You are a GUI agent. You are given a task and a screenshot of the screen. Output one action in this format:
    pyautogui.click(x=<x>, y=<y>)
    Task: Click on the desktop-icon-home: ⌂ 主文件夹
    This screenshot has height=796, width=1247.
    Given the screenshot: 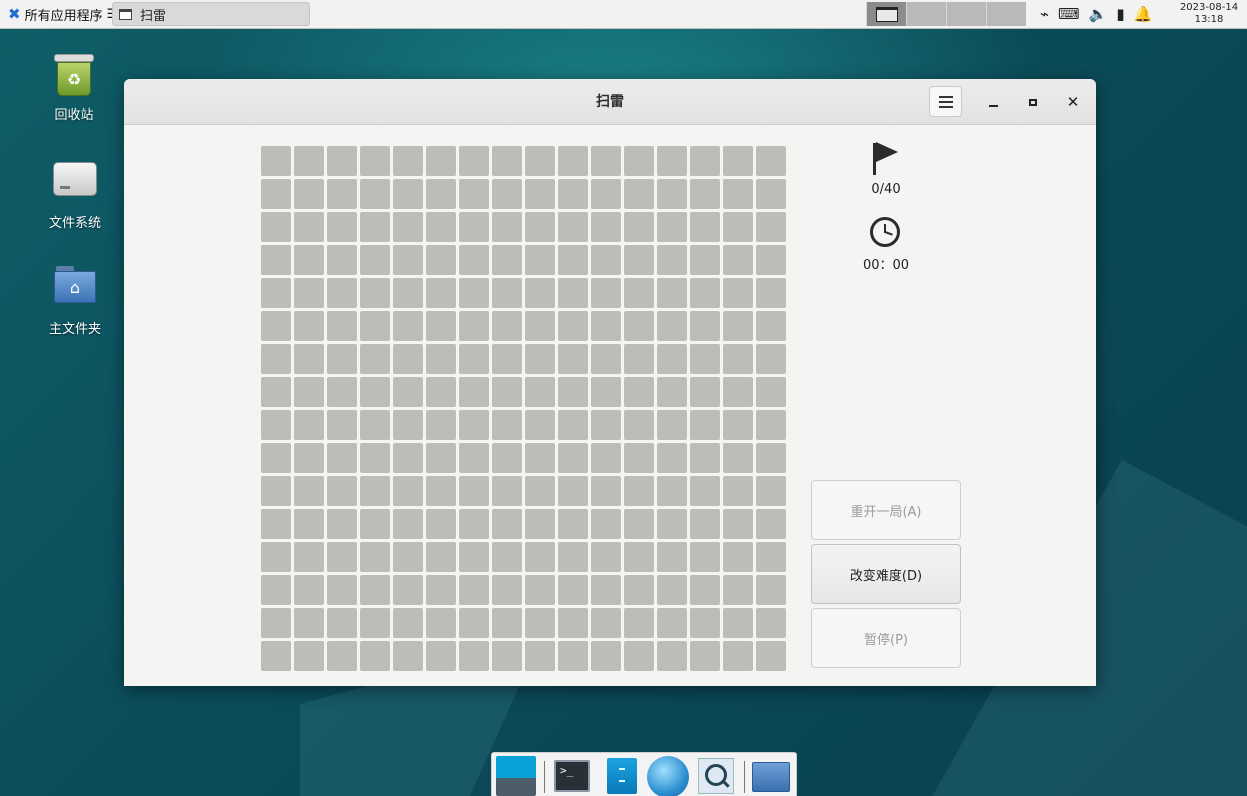 What is the action you would take?
    pyautogui.click(x=75, y=301)
    